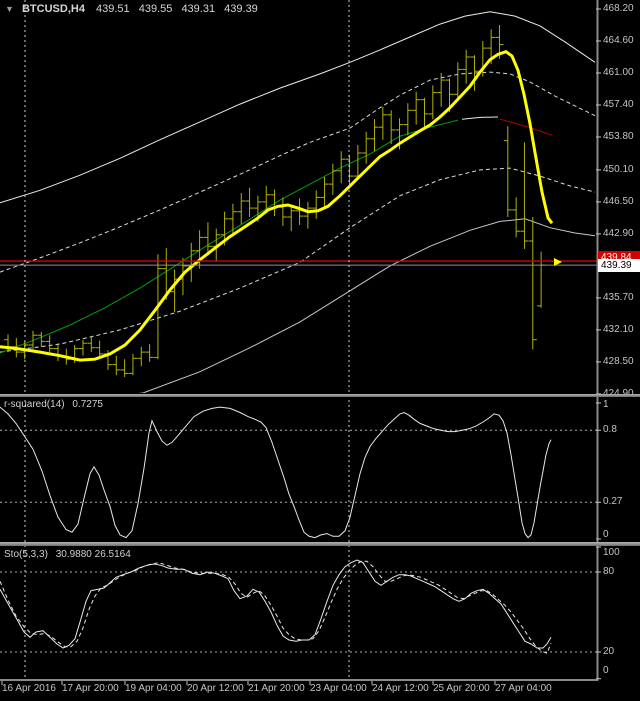 The height and width of the screenshot is (701, 640). I want to click on r-squared-name: r-squared(14), so click(34, 404).